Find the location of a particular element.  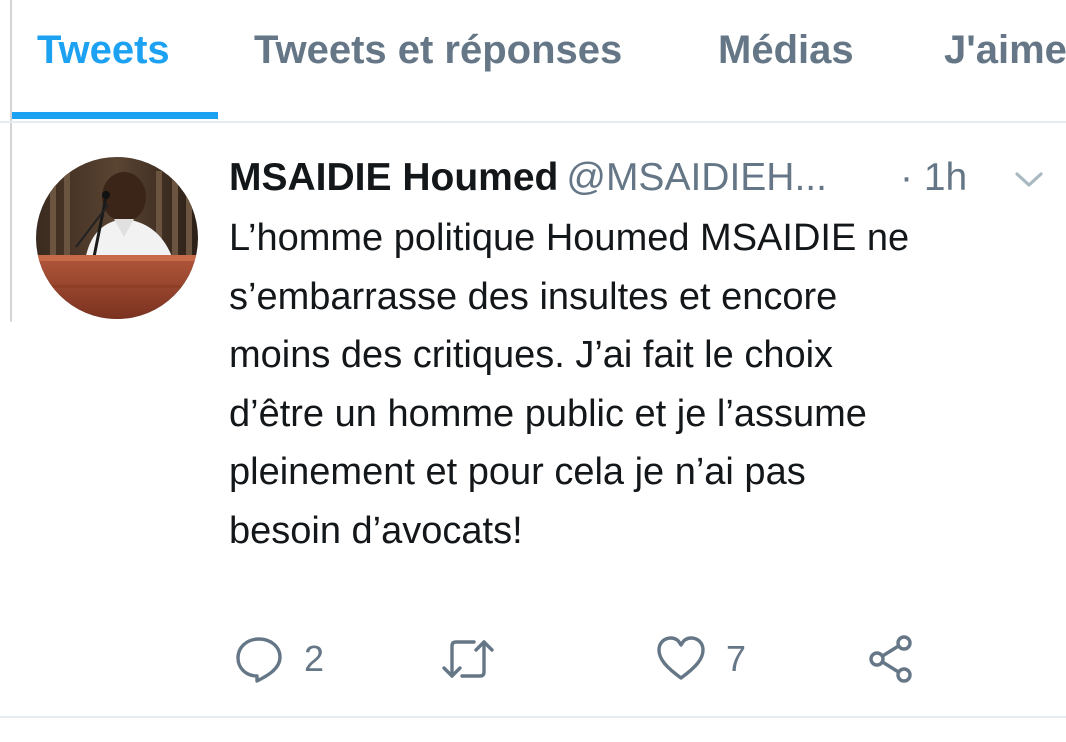

tab-likes: J'aime is located at coordinates (1005, 50).